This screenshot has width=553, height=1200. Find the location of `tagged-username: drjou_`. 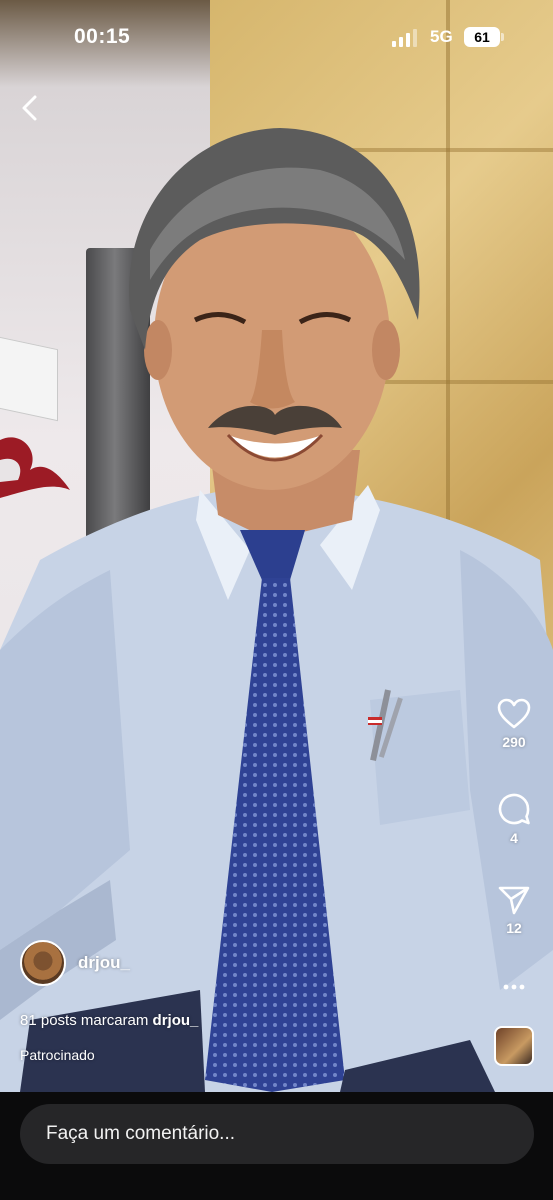

tagged-username: drjou_ is located at coordinates (176, 1020).